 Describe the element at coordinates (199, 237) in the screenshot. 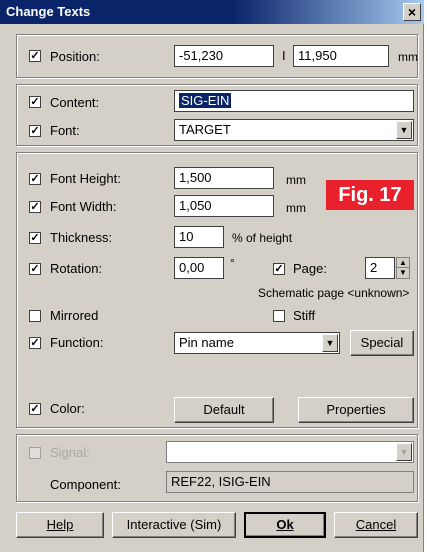

I see `thickness-input: 10` at that location.